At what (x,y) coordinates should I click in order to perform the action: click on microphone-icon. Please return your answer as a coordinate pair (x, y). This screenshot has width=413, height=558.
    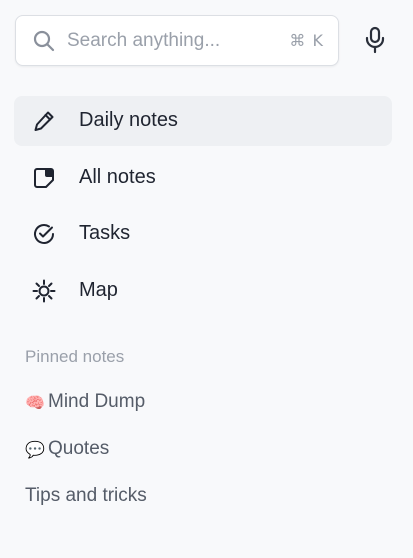
    Looking at the image, I should click on (375, 40).